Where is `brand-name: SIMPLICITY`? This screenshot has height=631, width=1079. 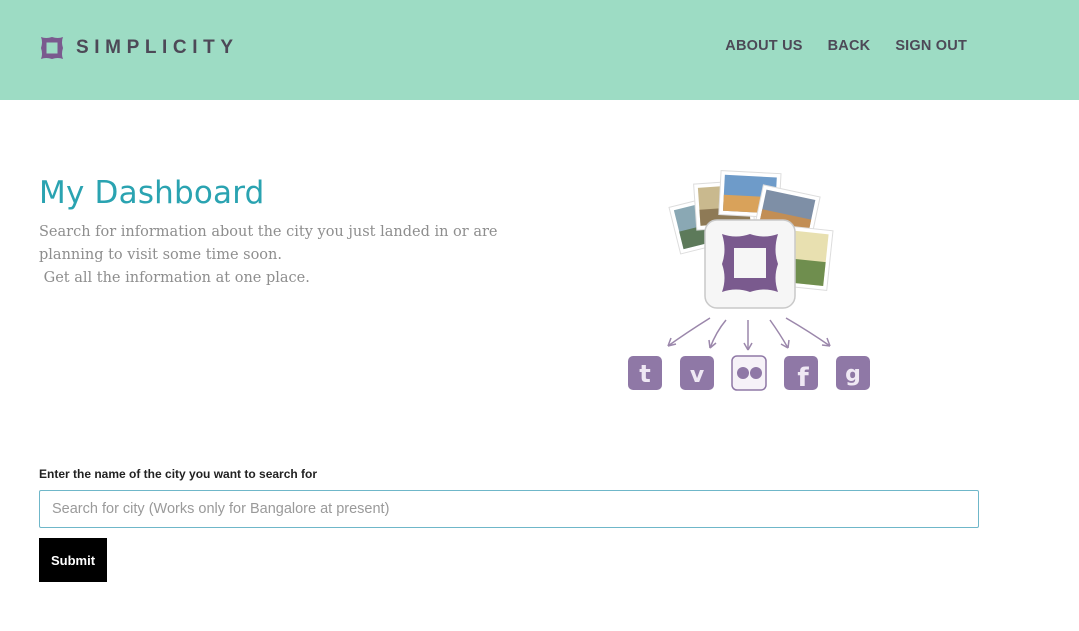
brand-name: SIMPLICITY is located at coordinates (157, 47).